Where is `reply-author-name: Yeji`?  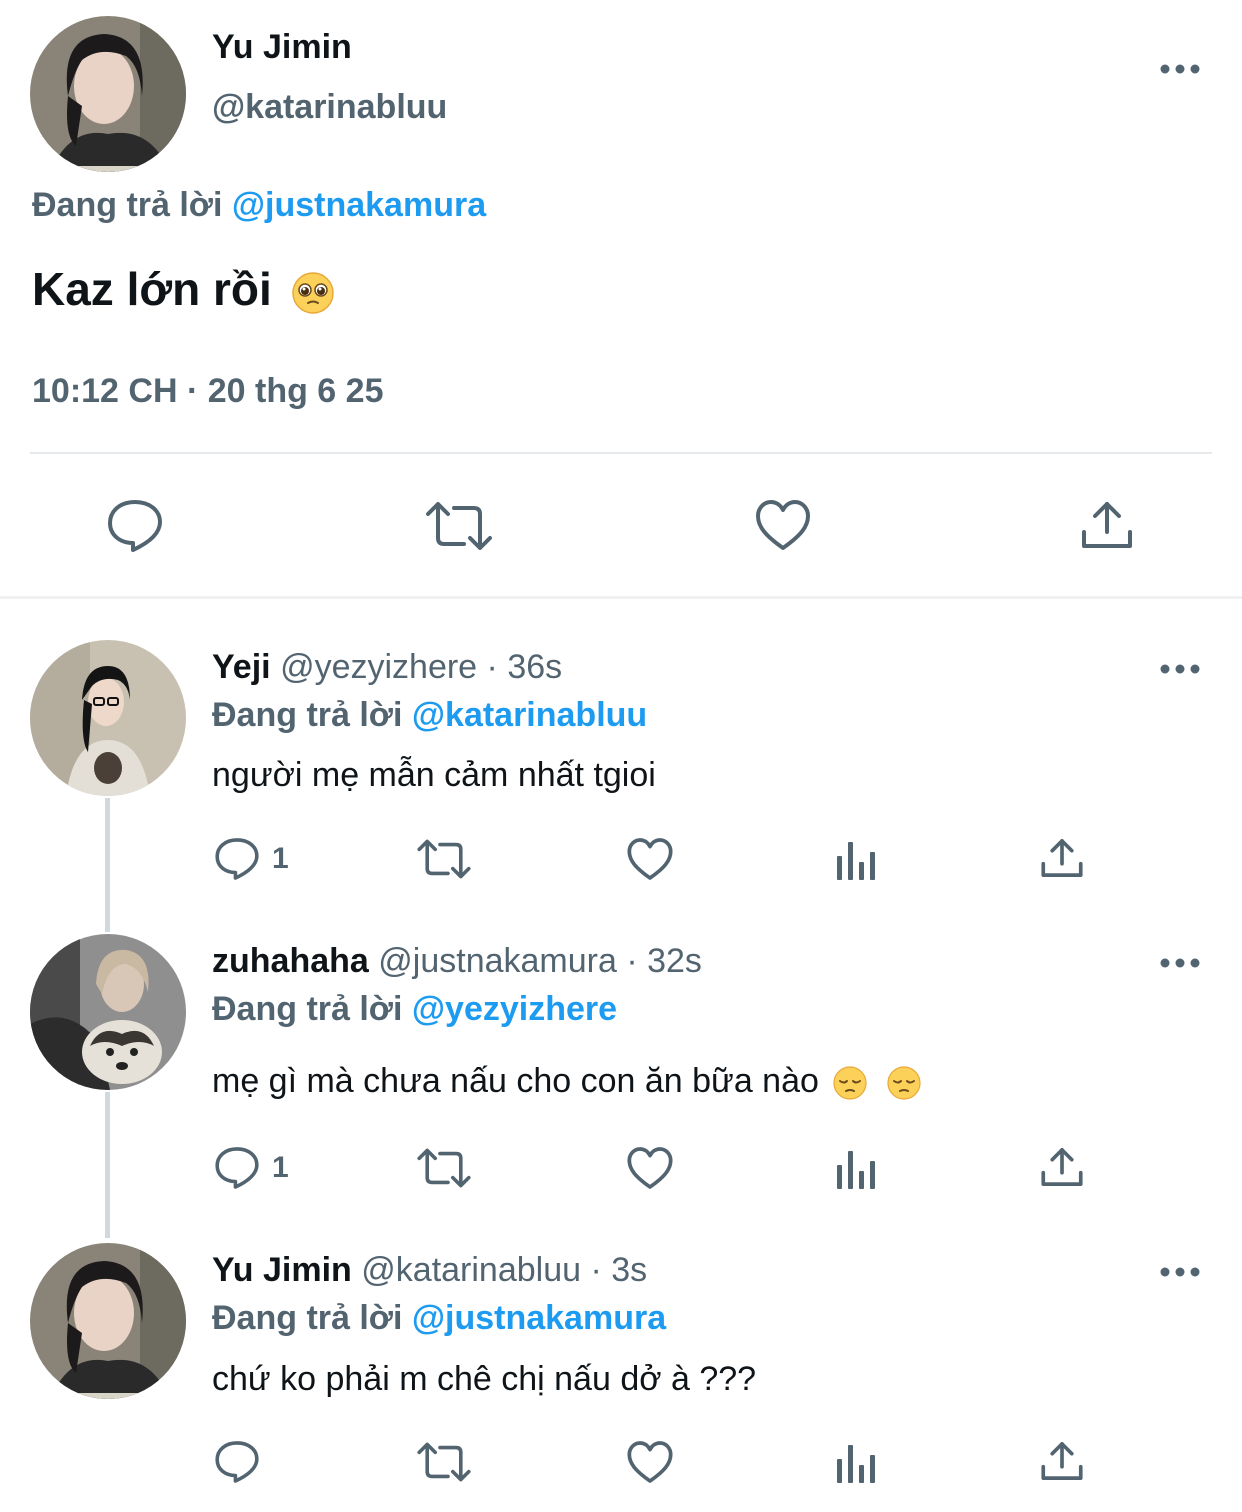
reply-author-name: Yeji is located at coordinates (241, 667).